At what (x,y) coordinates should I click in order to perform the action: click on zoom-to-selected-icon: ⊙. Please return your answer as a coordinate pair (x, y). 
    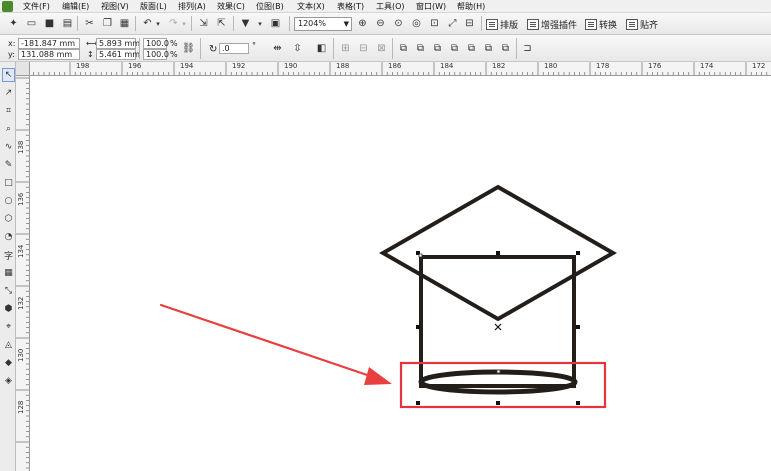
    Looking at the image, I should click on (398, 23).